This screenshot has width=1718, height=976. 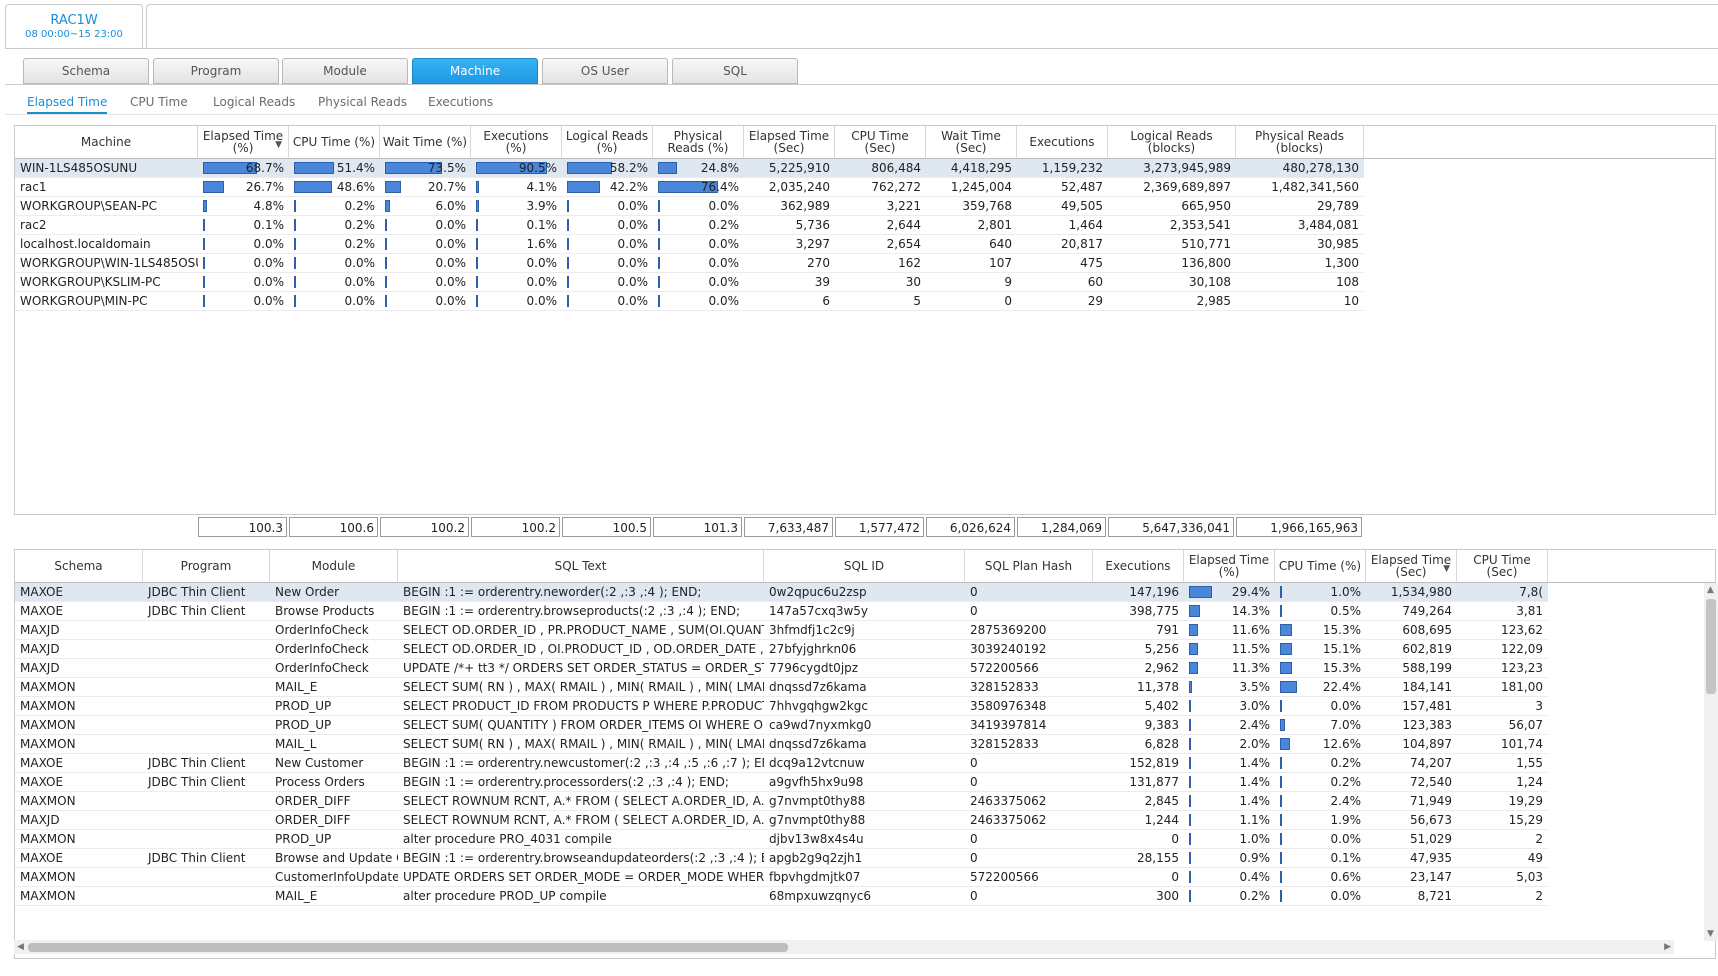 I want to click on column-header: Physical Reads (%), so click(x=698, y=142).